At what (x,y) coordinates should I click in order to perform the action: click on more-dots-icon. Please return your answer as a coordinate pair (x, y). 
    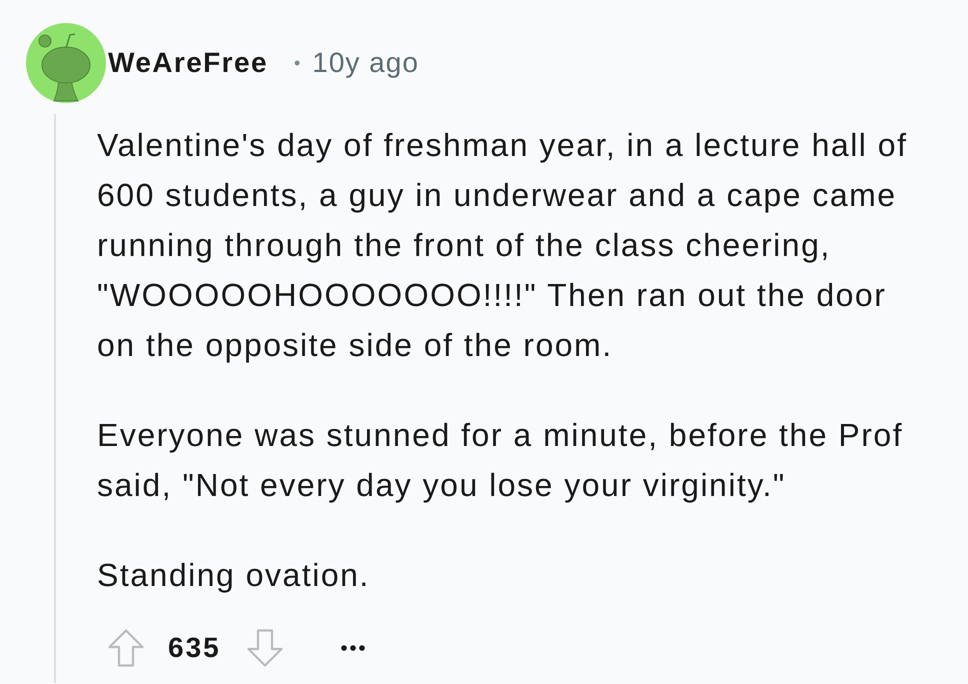
    Looking at the image, I should click on (352, 648).